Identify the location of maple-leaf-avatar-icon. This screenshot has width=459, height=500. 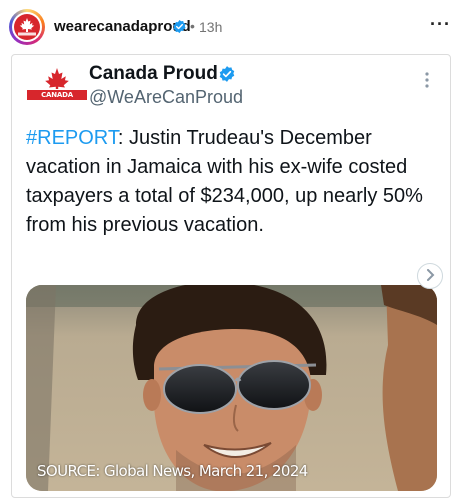
(27, 27).